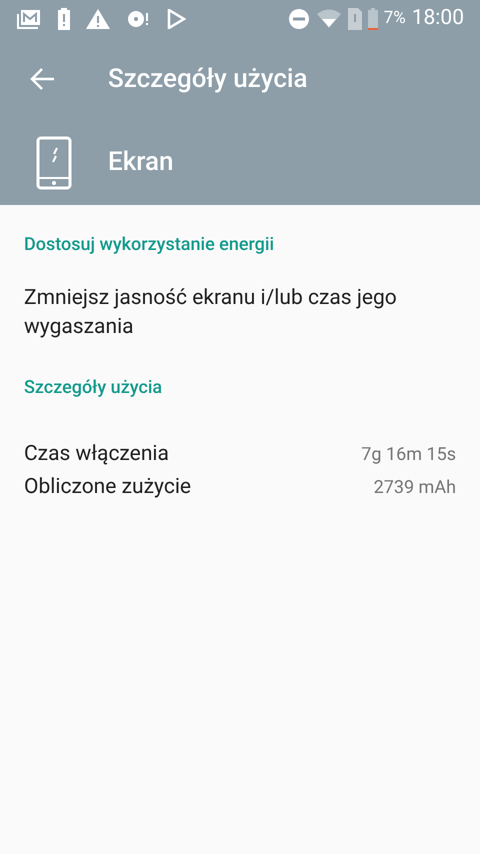 The height and width of the screenshot is (854, 480). What do you see at coordinates (141, 162) in the screenshot?
I see `header-title: Ekran` at bounding box center [141, 162].